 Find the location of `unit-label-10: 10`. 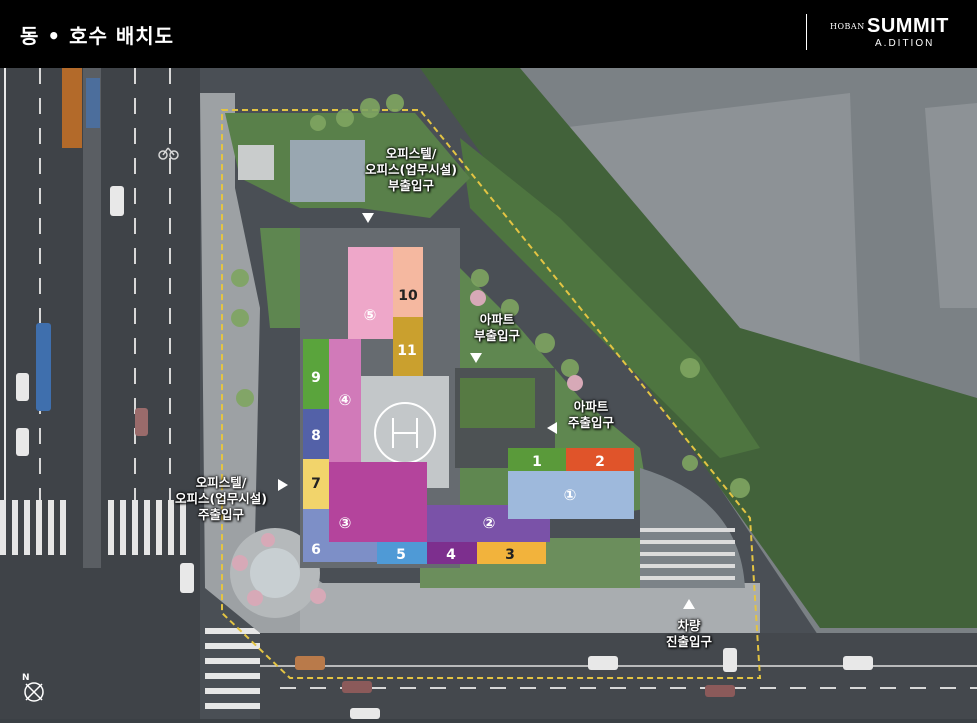

unit-label-10: 10 is located at coordinates (408, 296).